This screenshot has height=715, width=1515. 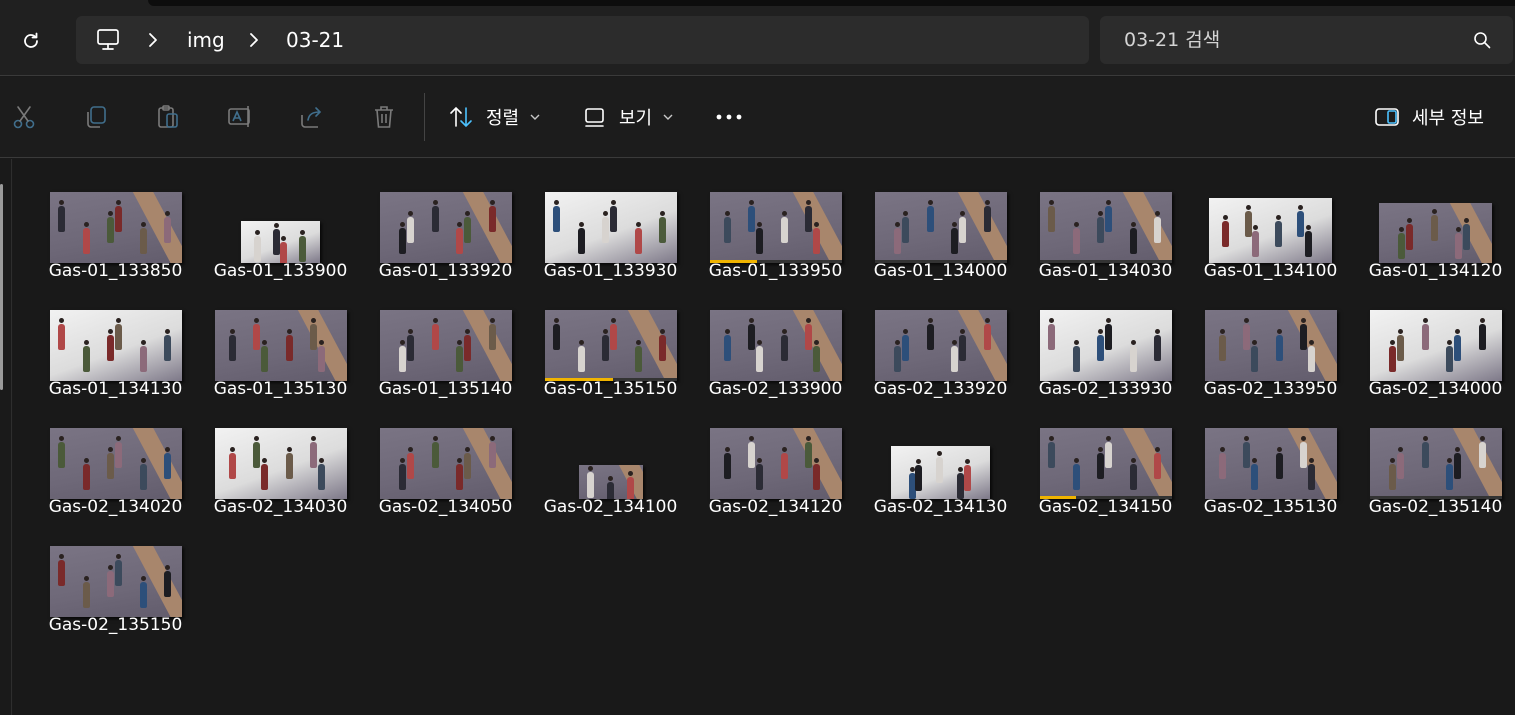 What do you see at coordinates (775, 352) in the screenshot?
I see `file-item: Gas-02_133900` at bounding box center [775, 352].